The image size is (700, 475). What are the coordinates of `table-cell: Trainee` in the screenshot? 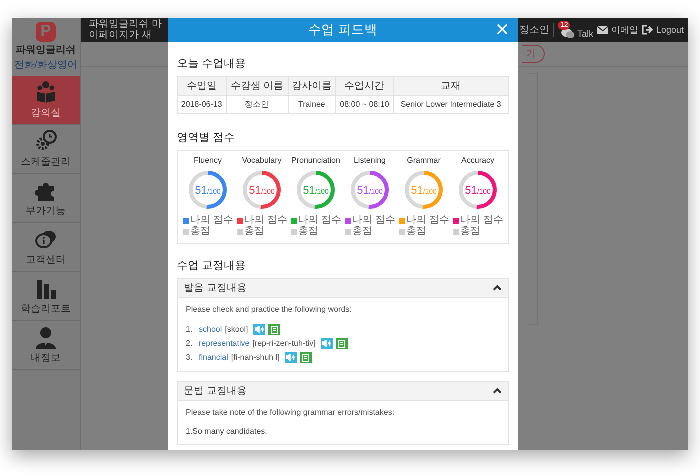 It's located at (312, 105).